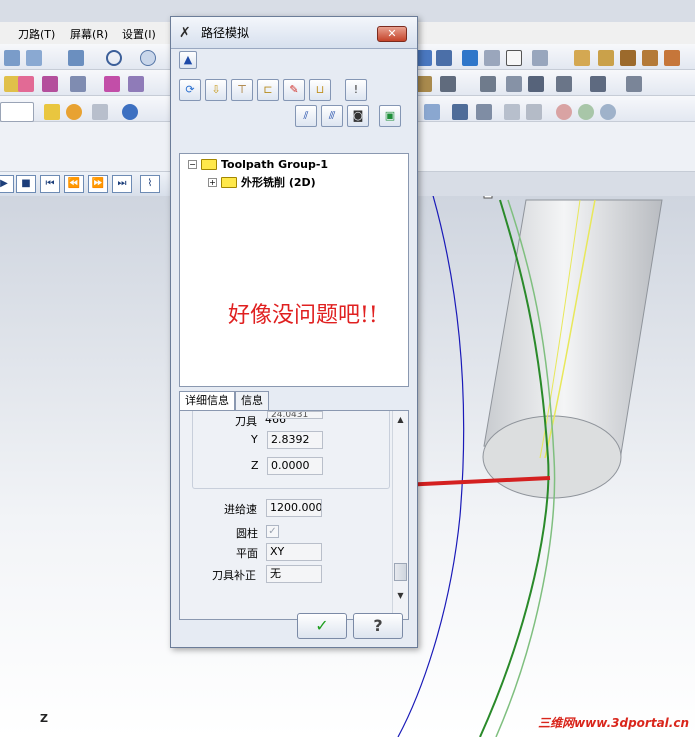  What do you see at coordinates (432, 112) in the screenshot?
I see `solid-cube-icon` at bounding box center [432, 112].